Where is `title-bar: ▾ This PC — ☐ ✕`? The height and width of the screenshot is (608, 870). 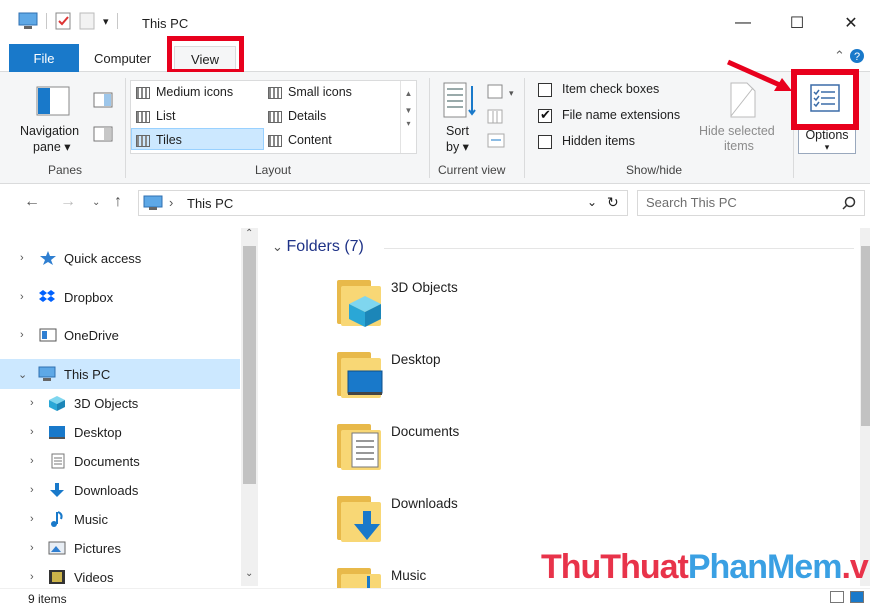 title-bar: ▾ This PC — ☐ ✕ is located at coordinates (435, 22).